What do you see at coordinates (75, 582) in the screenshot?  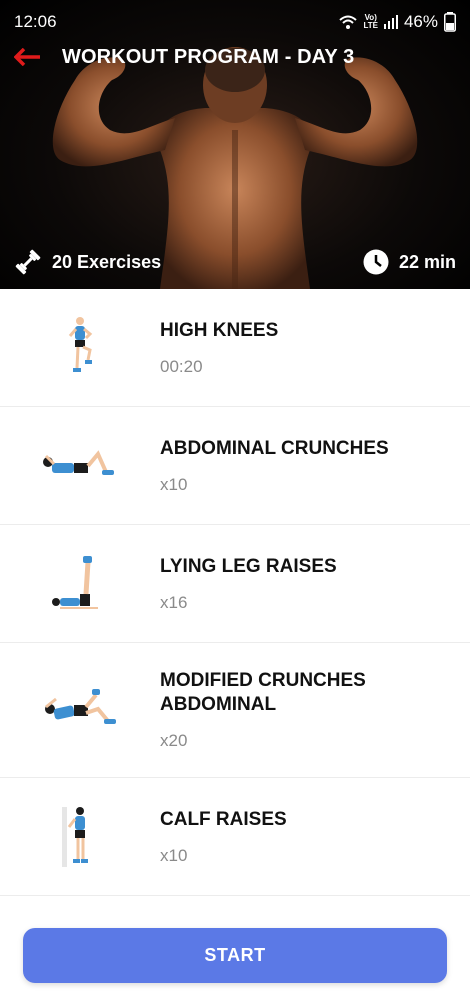 I see `leg-raises-illustration-icon` at bounding box center [75, 582].